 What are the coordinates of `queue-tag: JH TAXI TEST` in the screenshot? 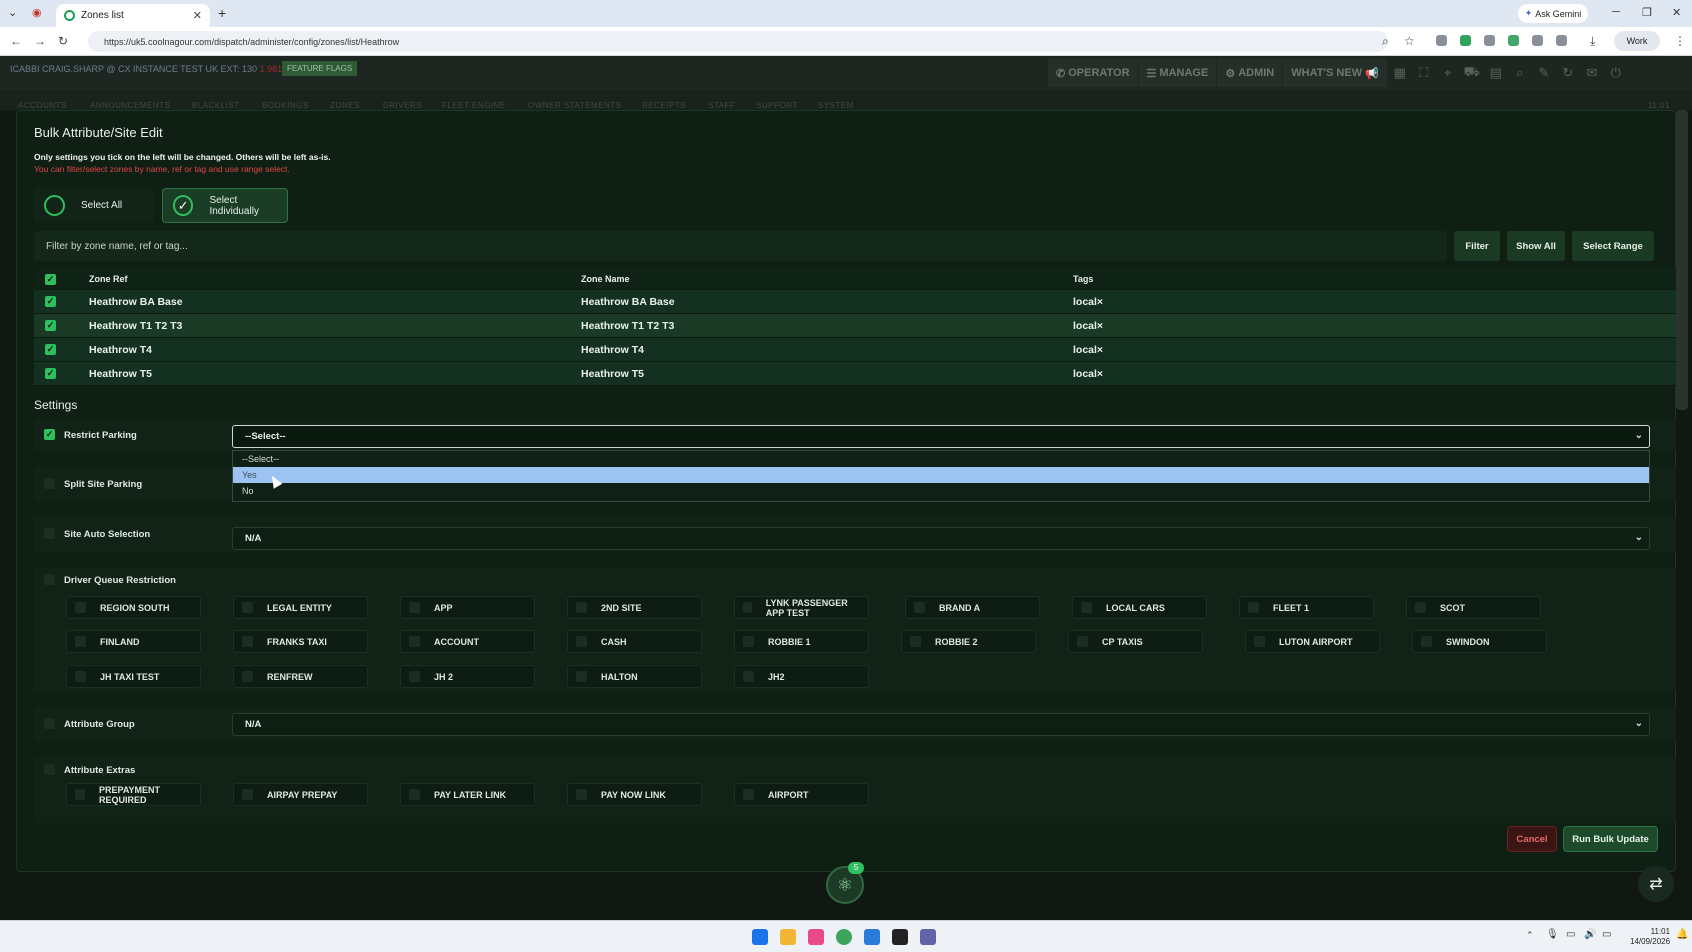 It's located at (133, 676).